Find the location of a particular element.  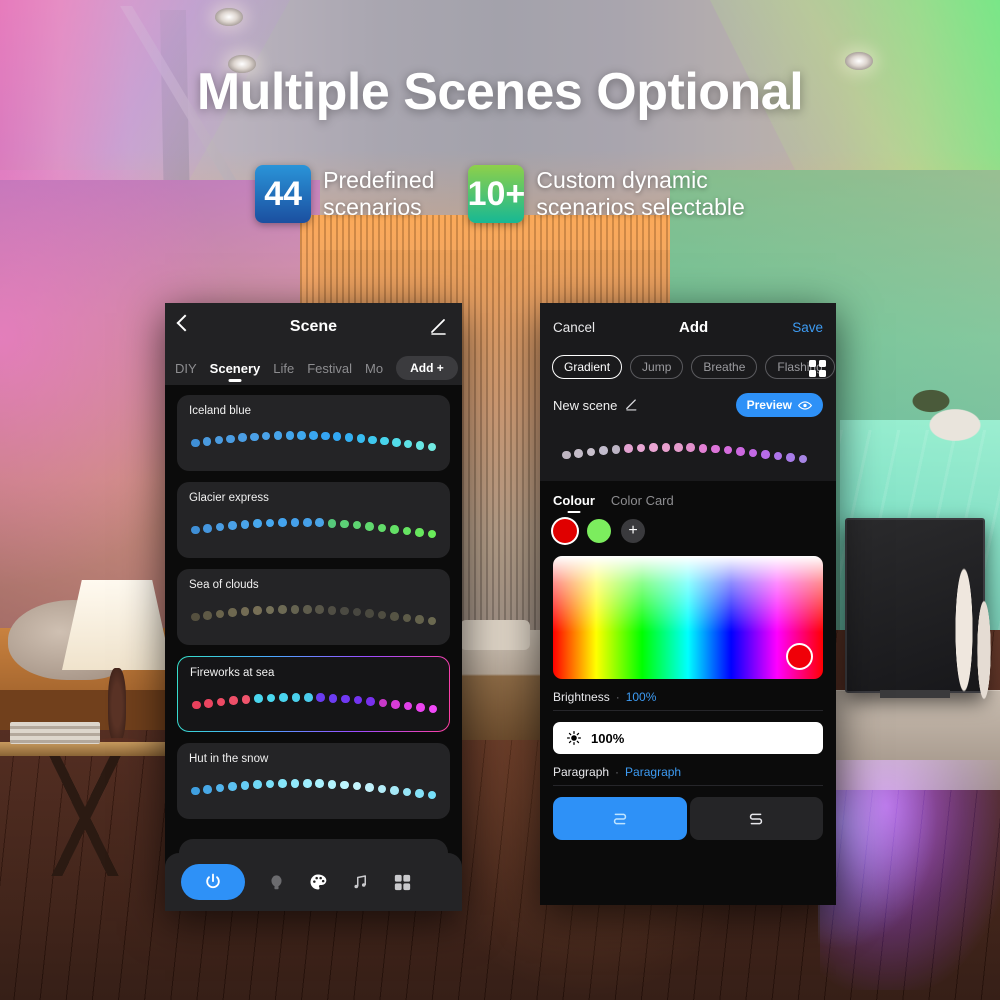

bulb-button is located at coordinates (276, 882).